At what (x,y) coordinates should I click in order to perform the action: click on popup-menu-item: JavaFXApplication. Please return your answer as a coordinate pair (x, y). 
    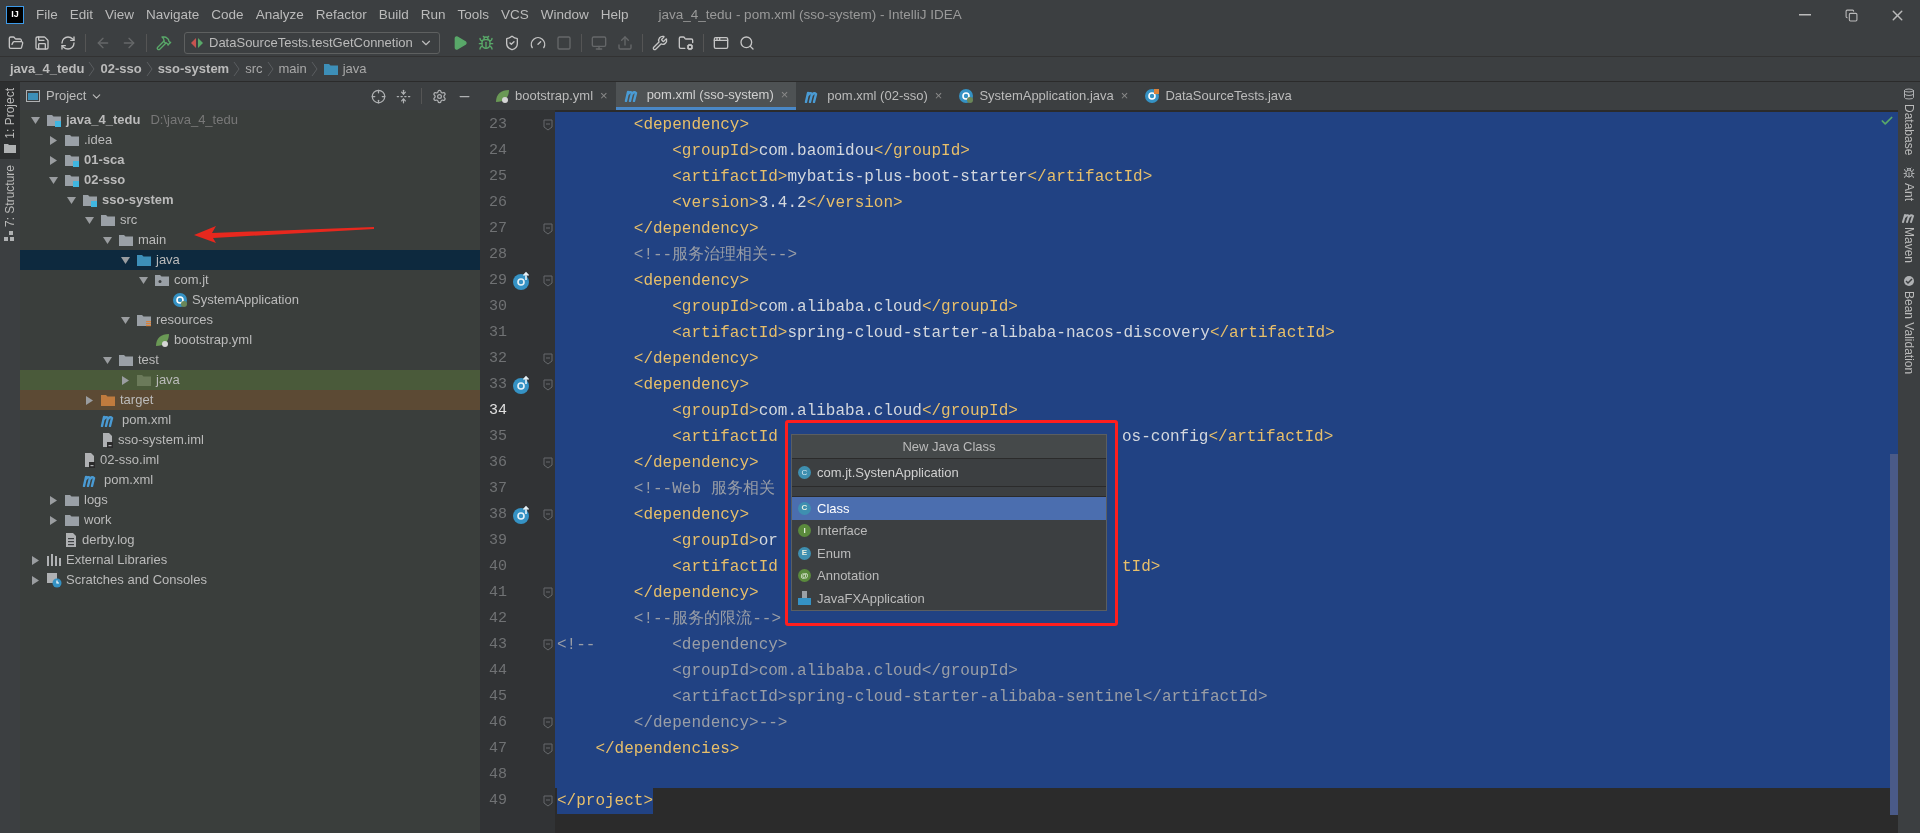
    Looking at the image, I should click on (949, 598).